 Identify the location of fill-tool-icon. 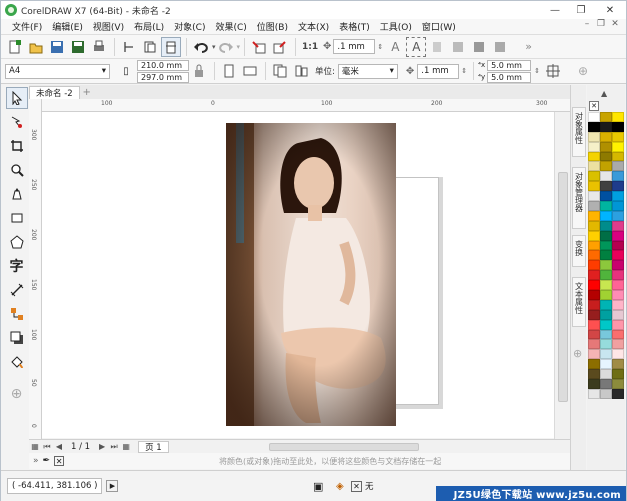
(17, 362).